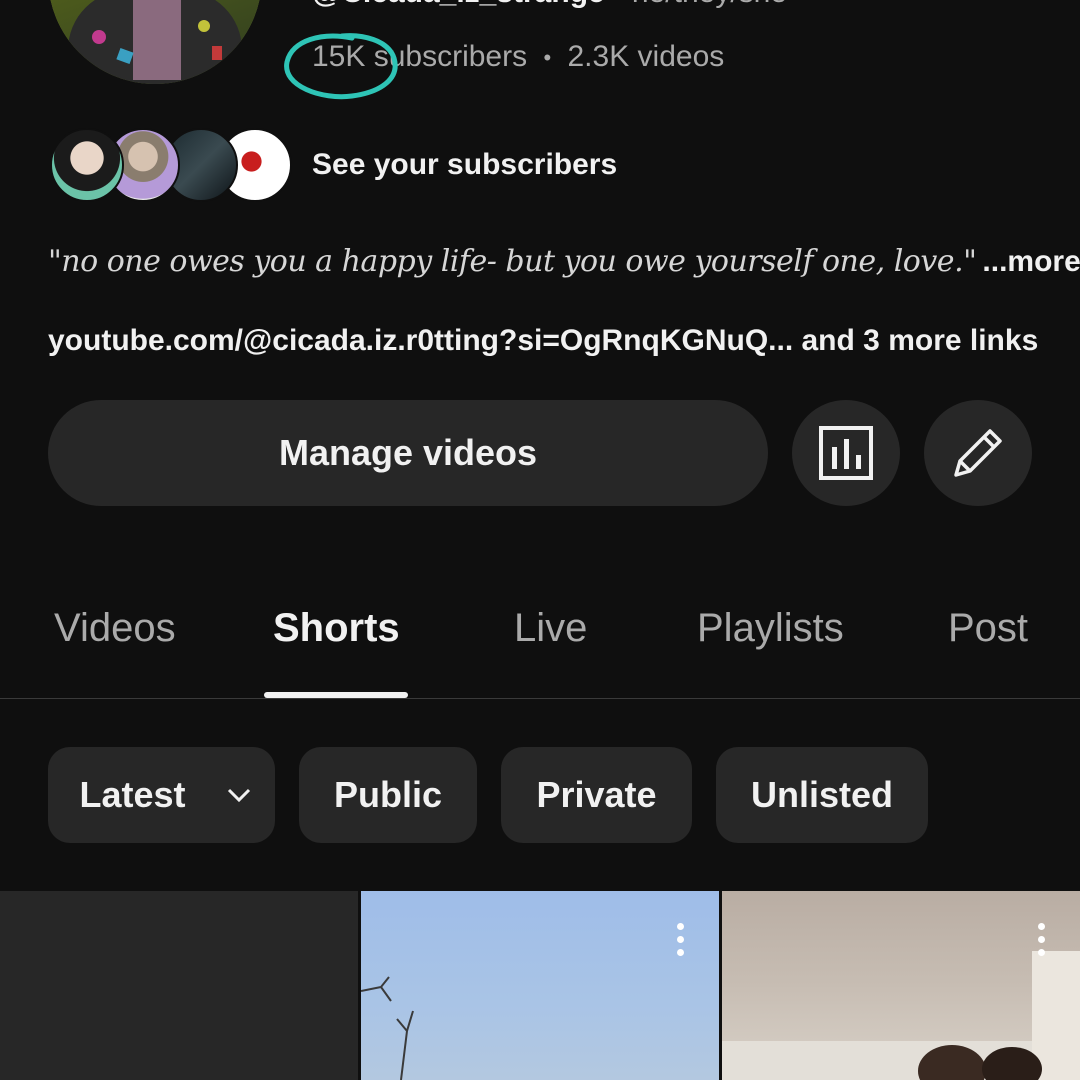  What do you see at coordinates (646, 56) in the screenshot?
I see `video-count: 2.3K videos` at bounding box center [646, 56].